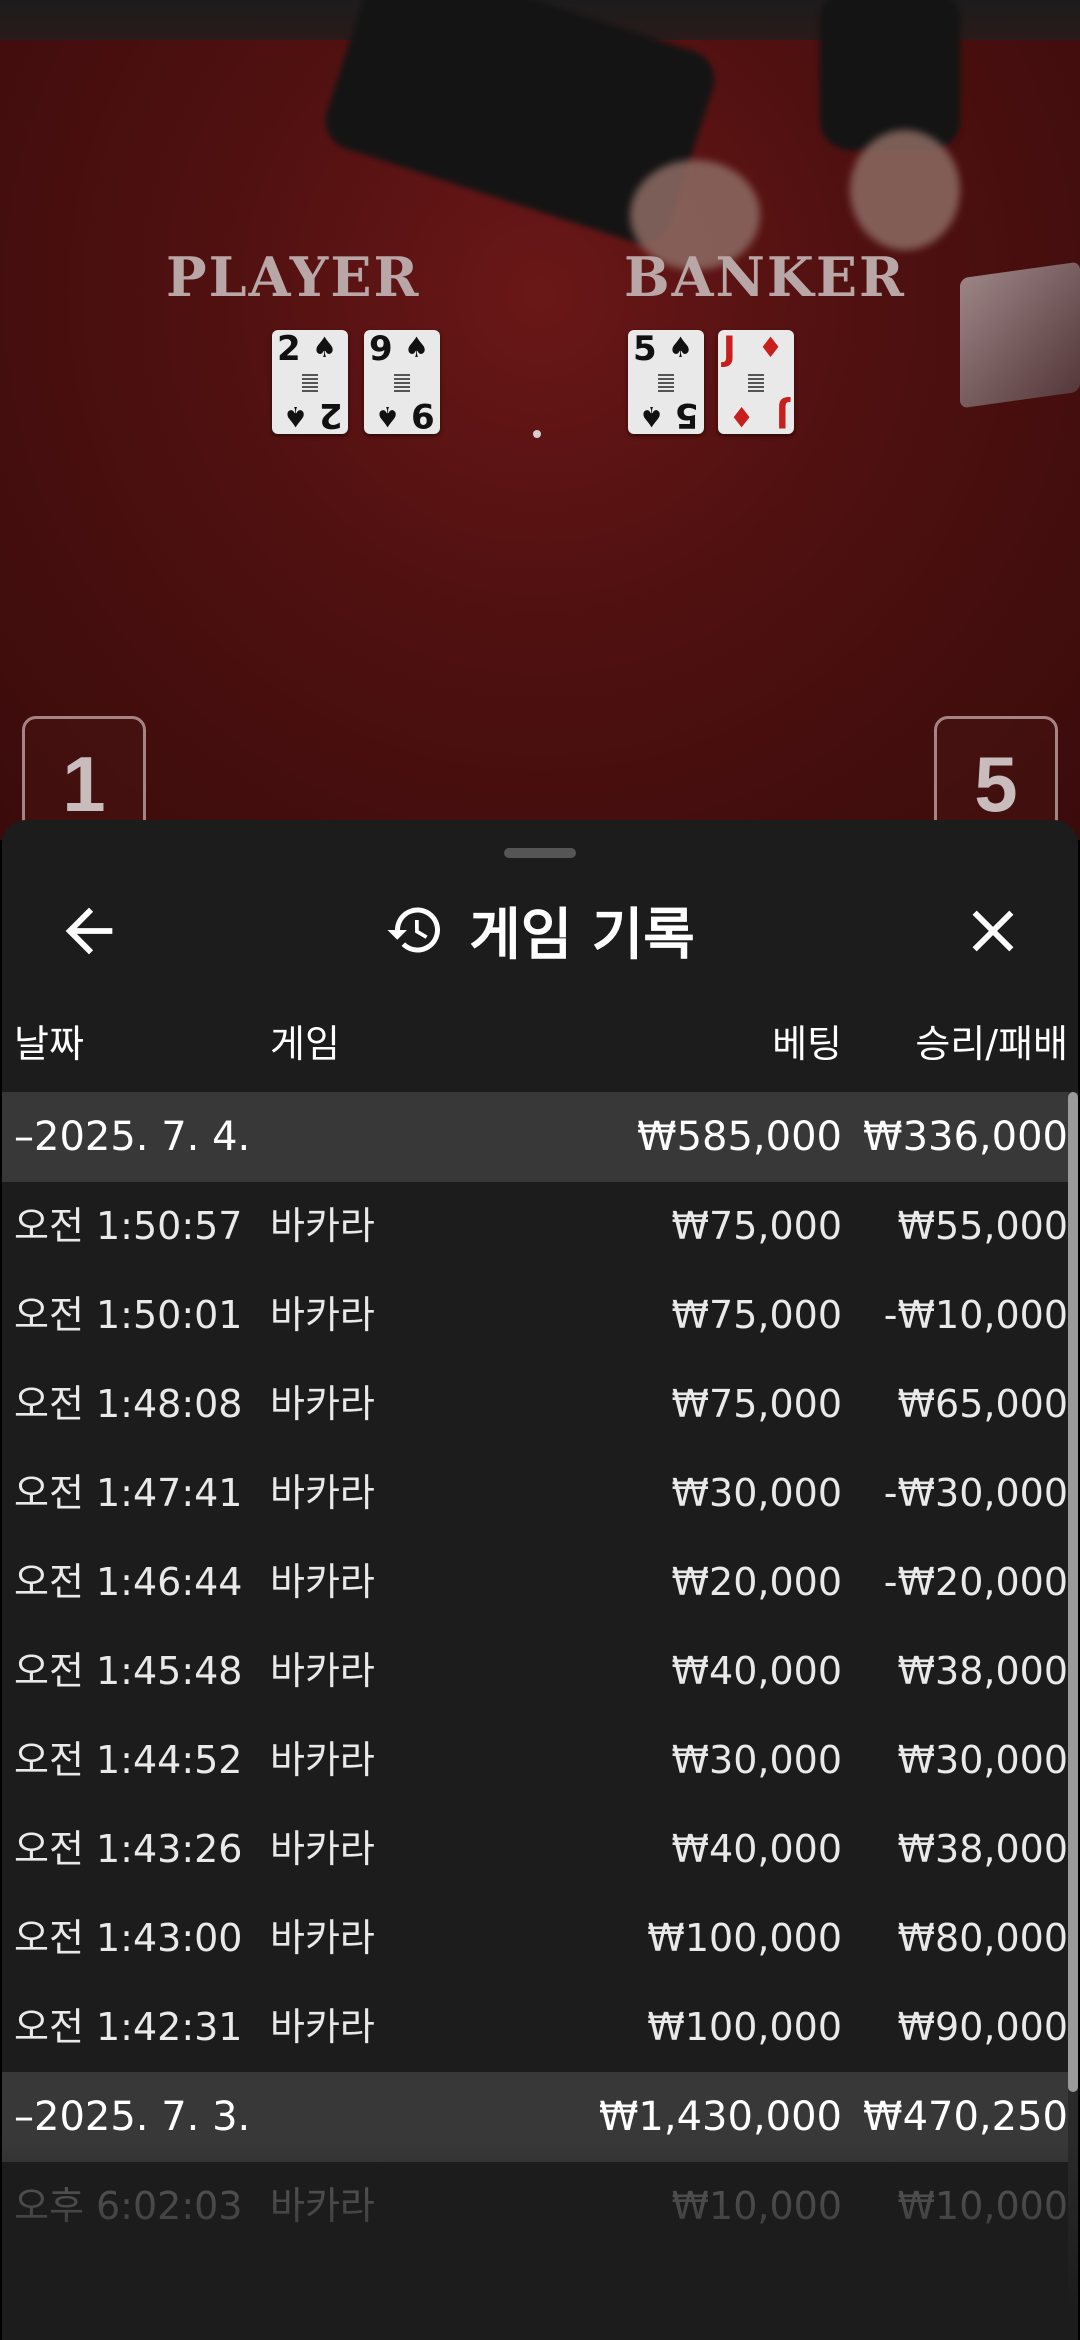 The image size is (1080, 2340). Describe the element at coordinates (535, 1849) in the screenshot. I see `table-row: 오전 1:43:26 바카라 ₩40,000 ₩38,000` at that location.